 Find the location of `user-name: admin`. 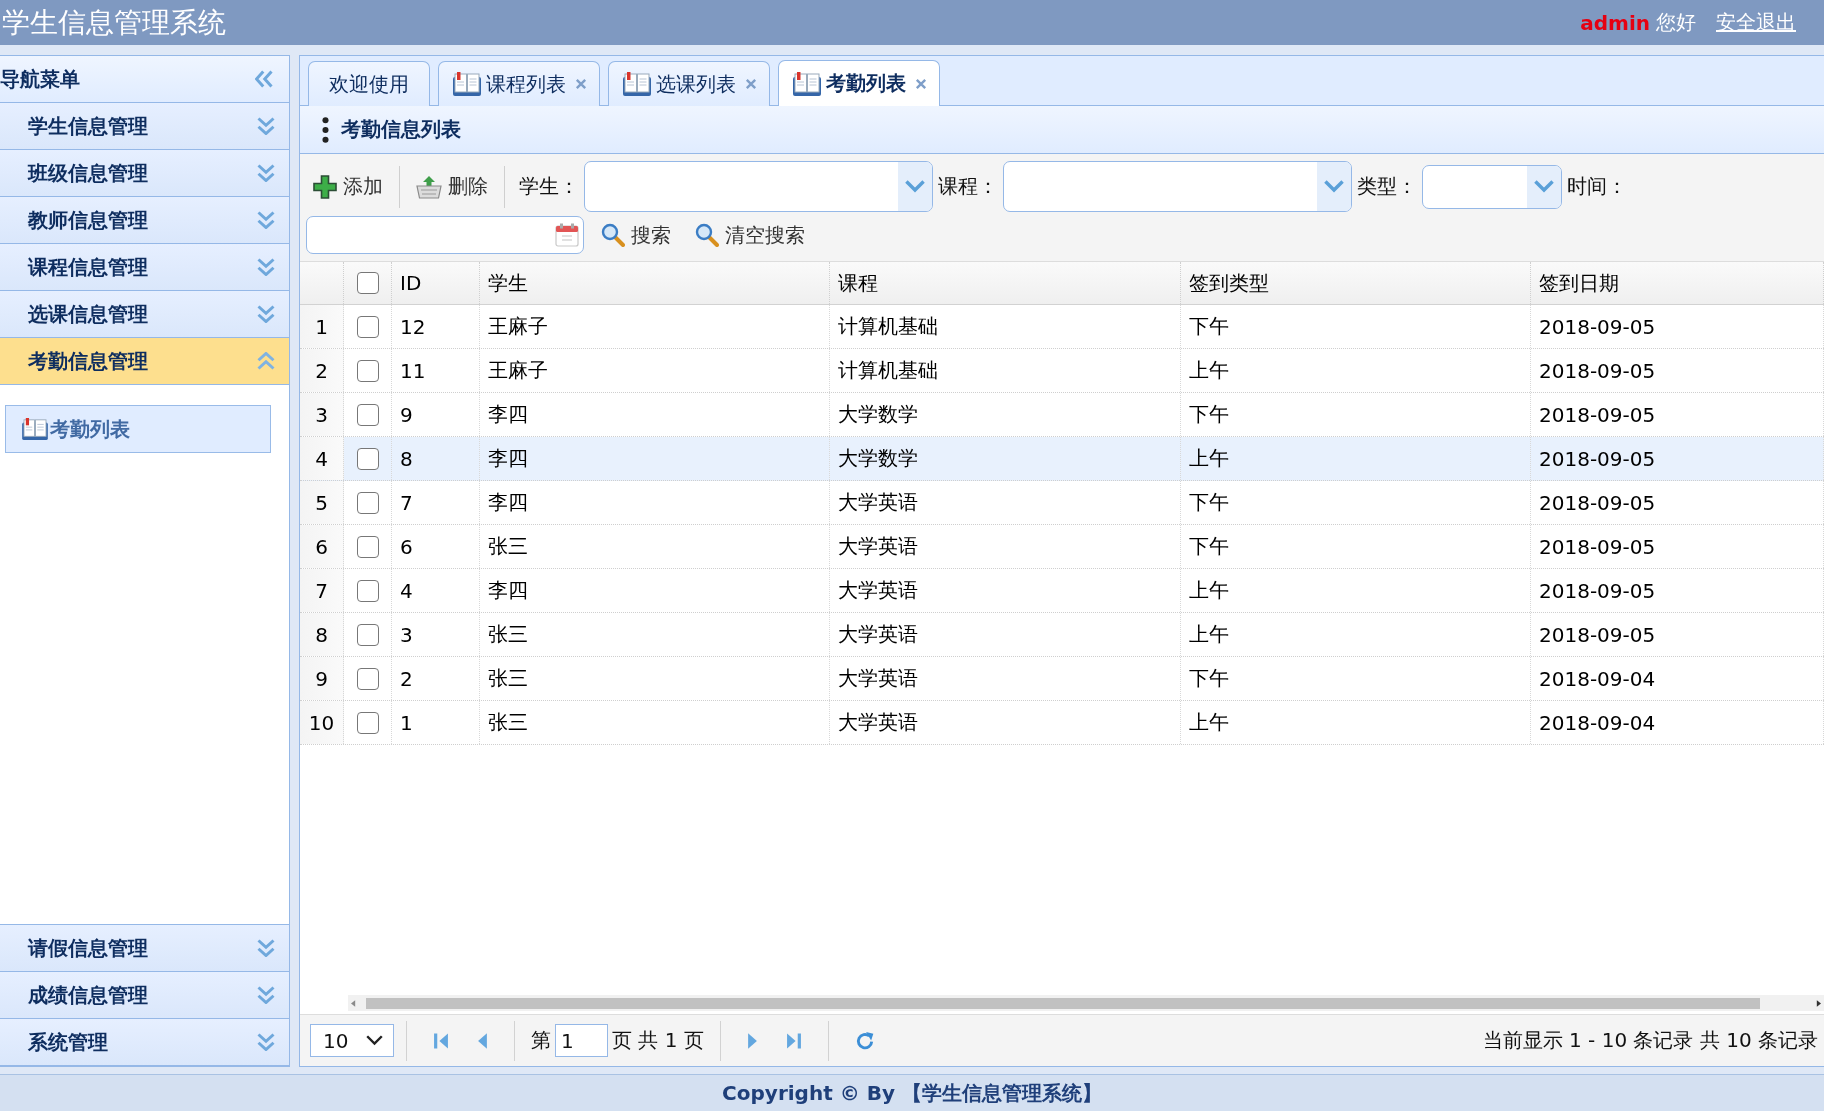

user-name: admin is located at coordinates (1615, 22).